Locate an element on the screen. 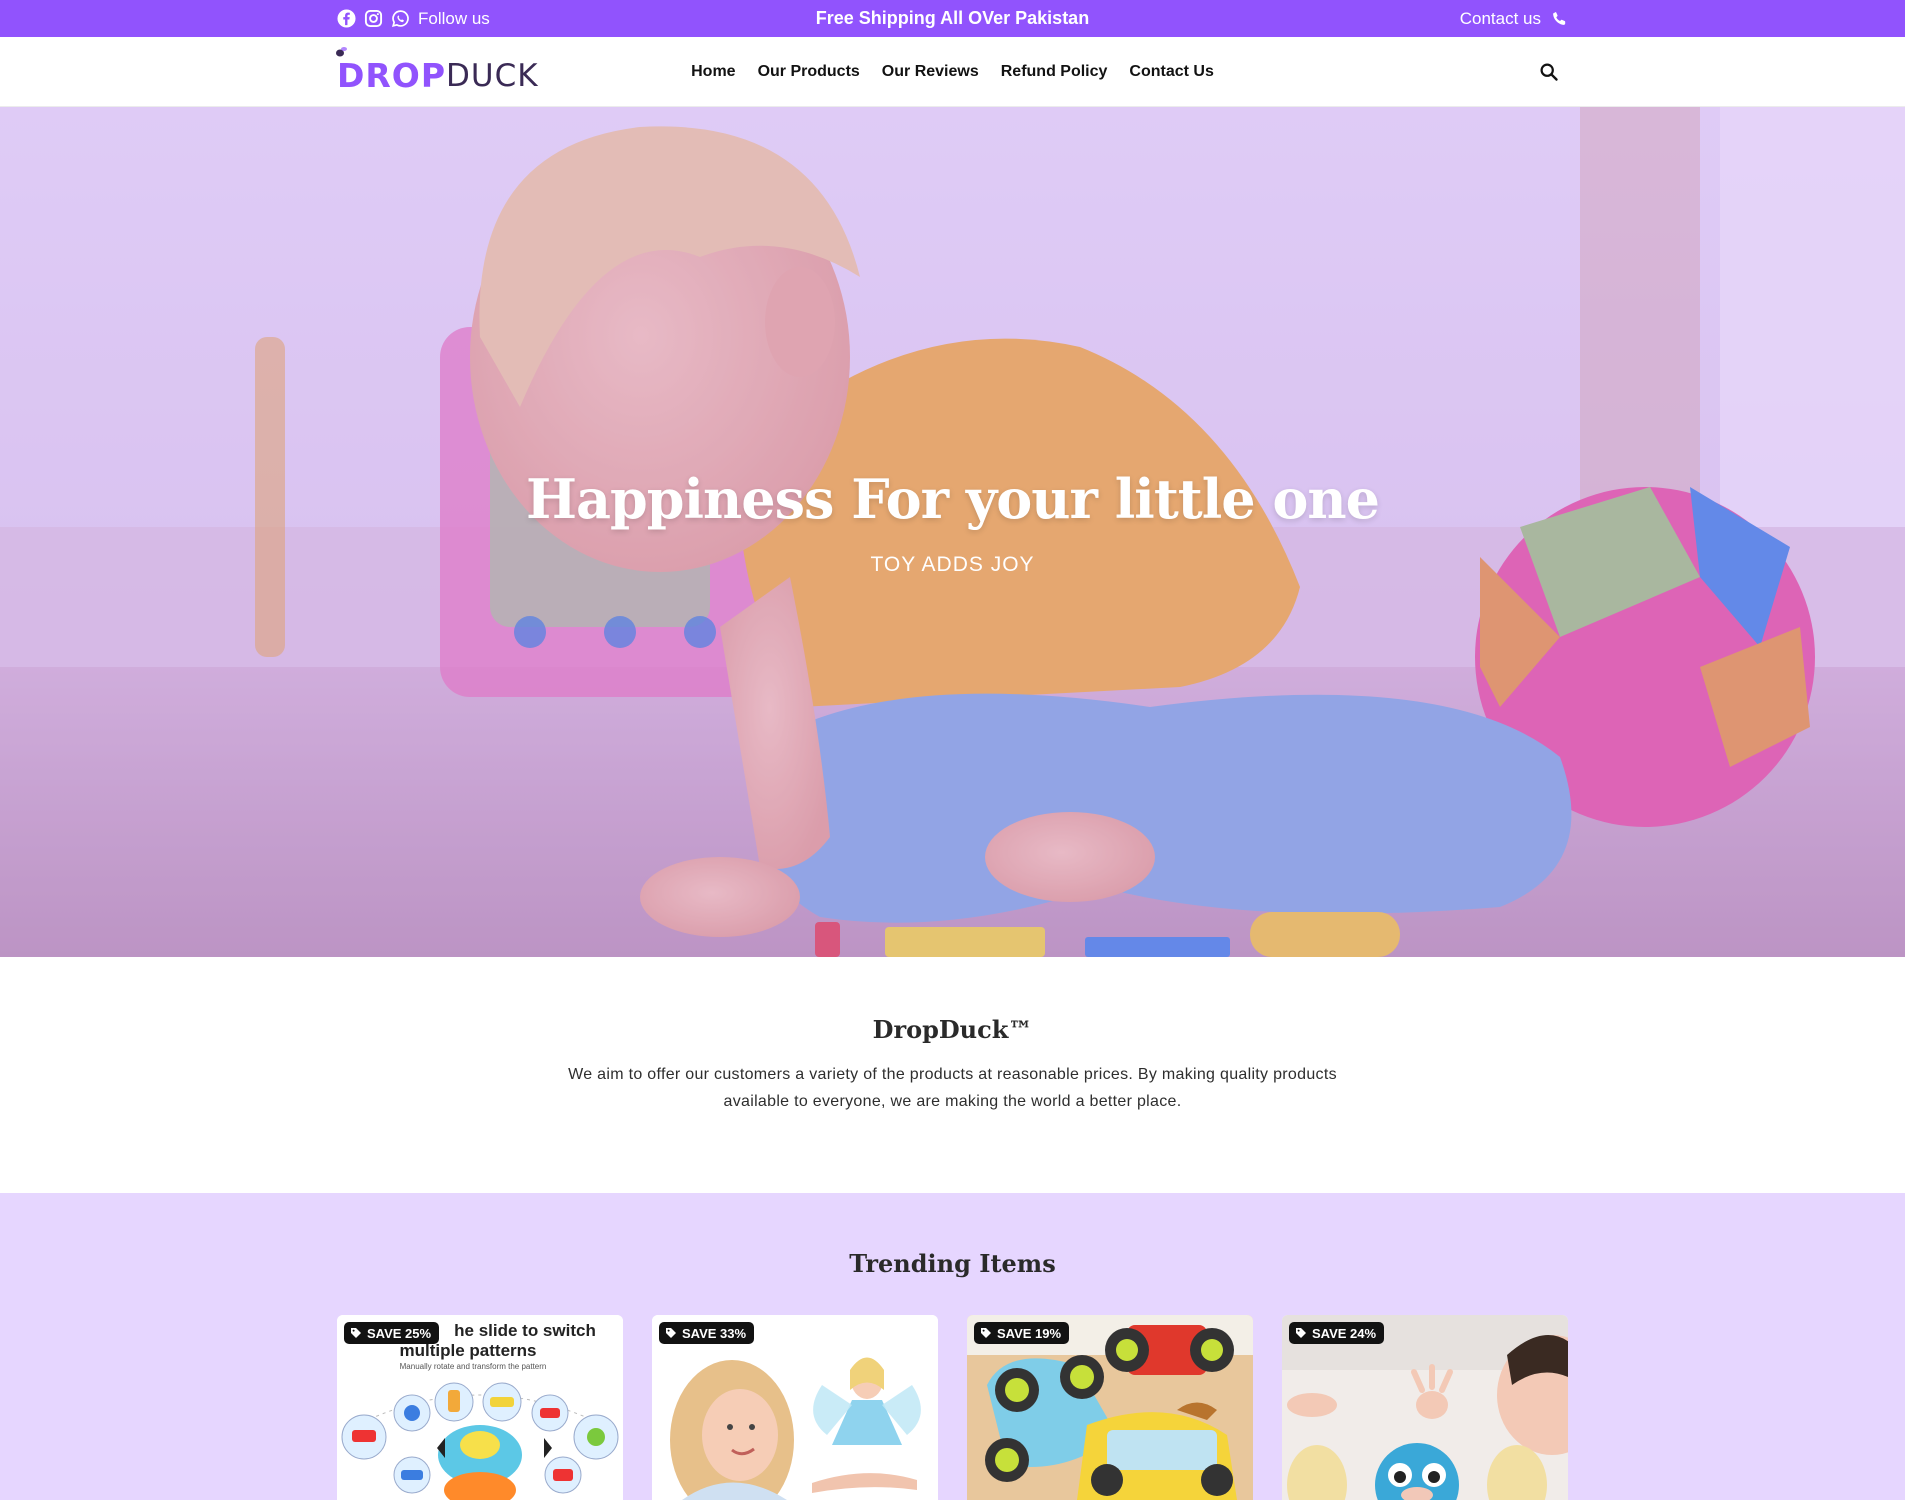  shipping-announcement: Free Shipping All OVer Pakistan is located at coordinates (952, 18).